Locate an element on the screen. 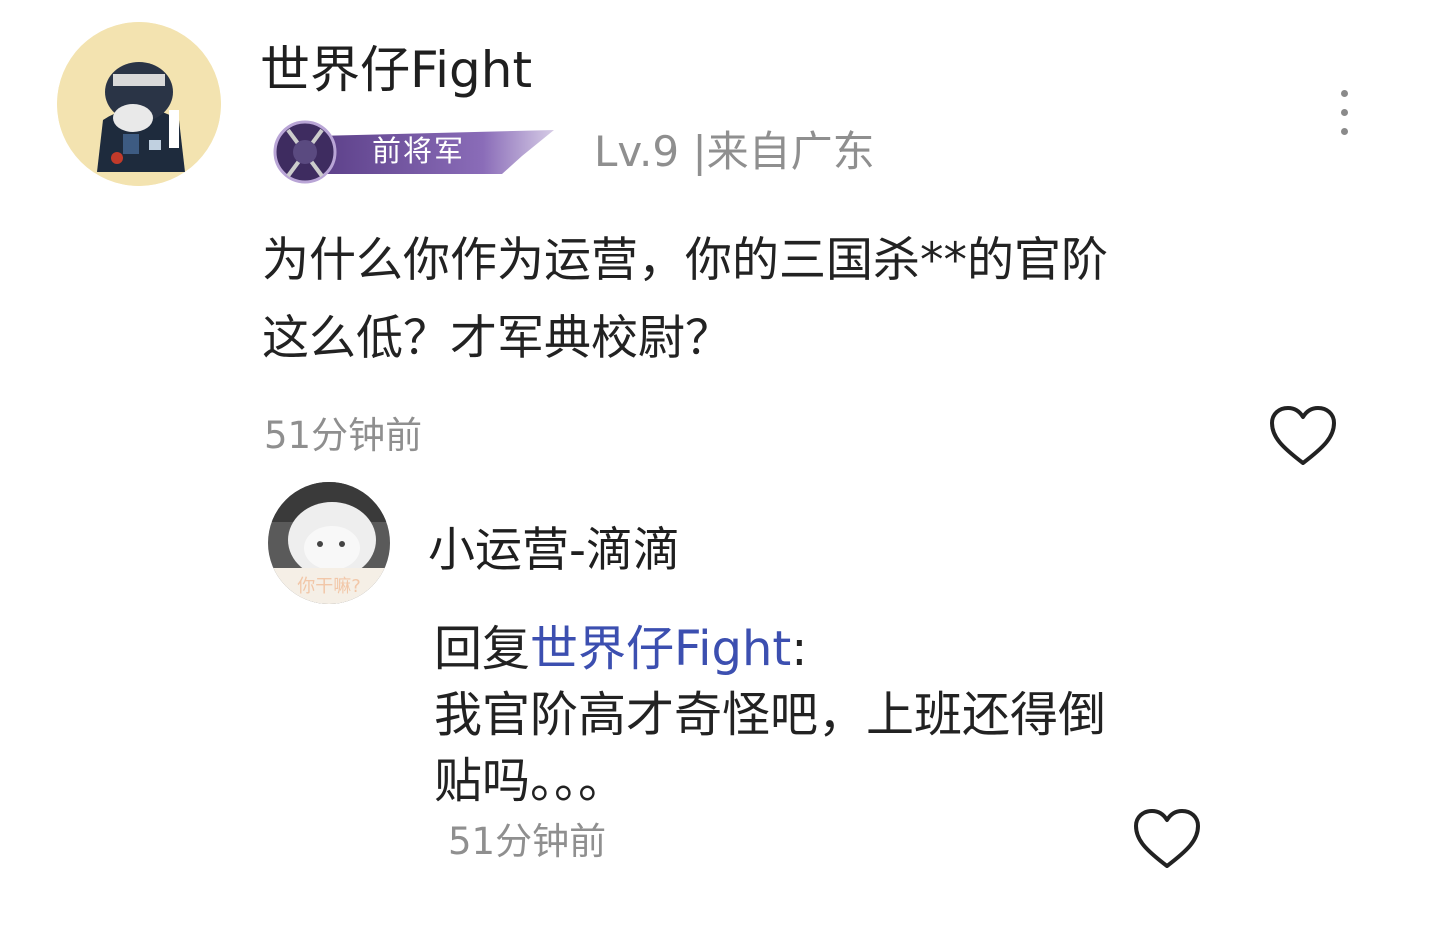  avatar-caption: 你干嘛? is located at coordinates (329, 586).